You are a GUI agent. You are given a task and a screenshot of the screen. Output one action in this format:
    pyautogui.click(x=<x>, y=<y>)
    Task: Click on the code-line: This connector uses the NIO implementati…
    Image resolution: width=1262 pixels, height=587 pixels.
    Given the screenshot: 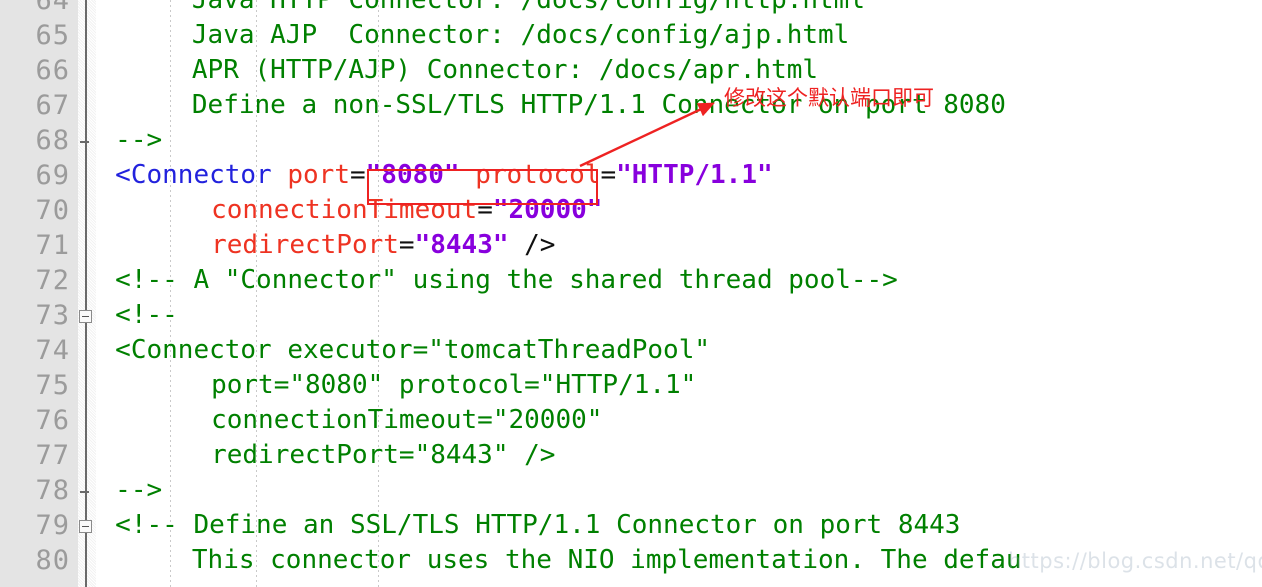 What is the action you would take?
    pyautogui.click(x=559, y=560)
    